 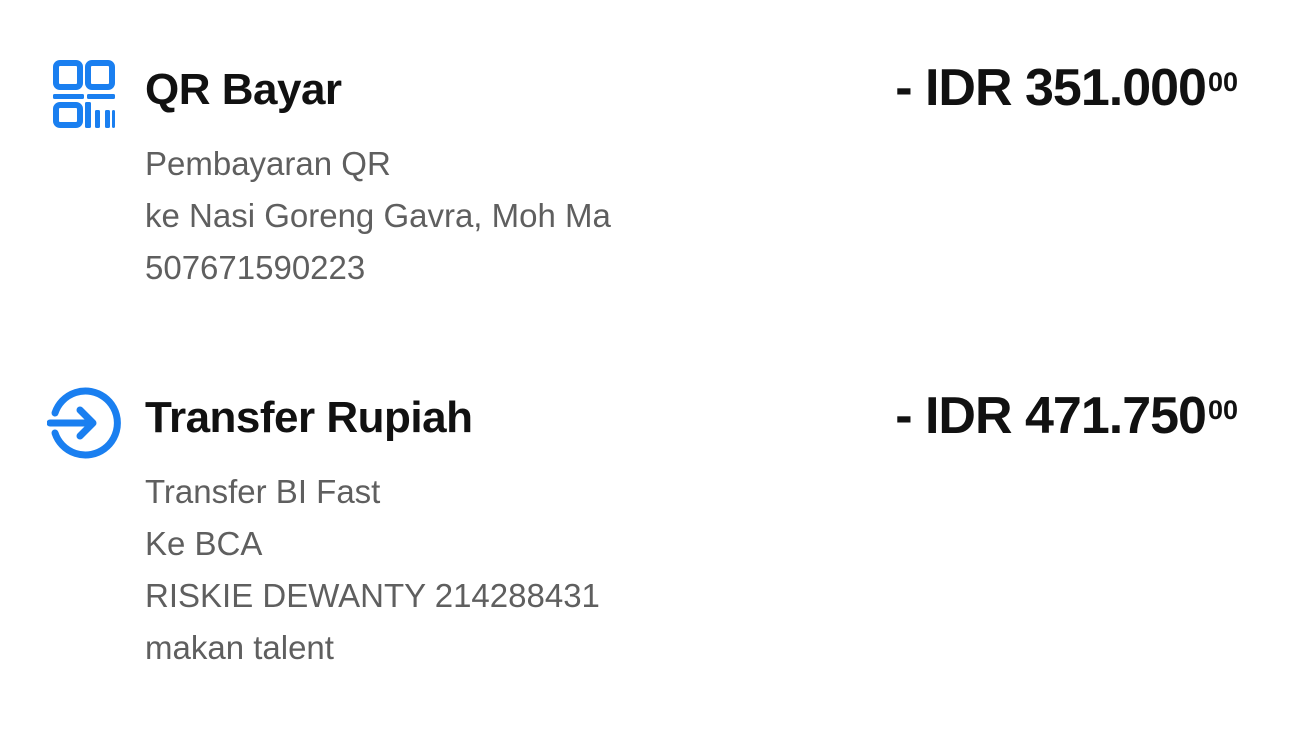 What do you see at coordinates (239, 647) in the screenshot?
I see `detail-line: makan talent` at bounding box center [239, 647].